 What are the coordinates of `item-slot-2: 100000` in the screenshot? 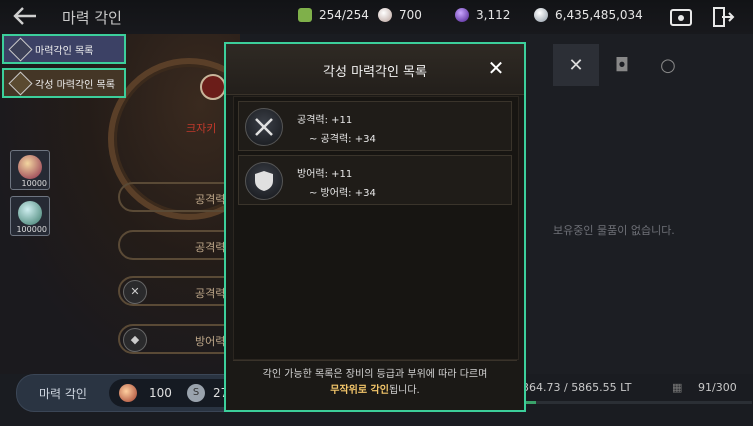 It's located at (30, 216).